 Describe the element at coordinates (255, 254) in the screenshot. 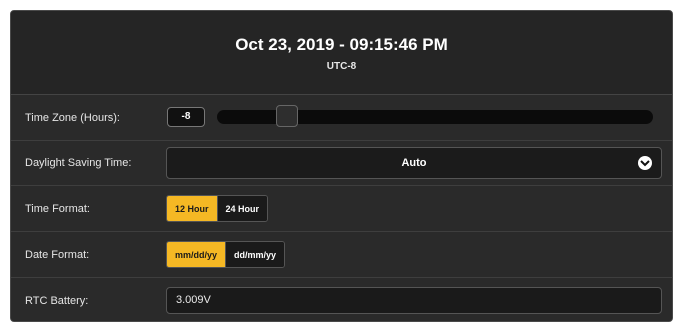

I see `date-format-ddmmyy-button: dd/mm/yy` at that location.